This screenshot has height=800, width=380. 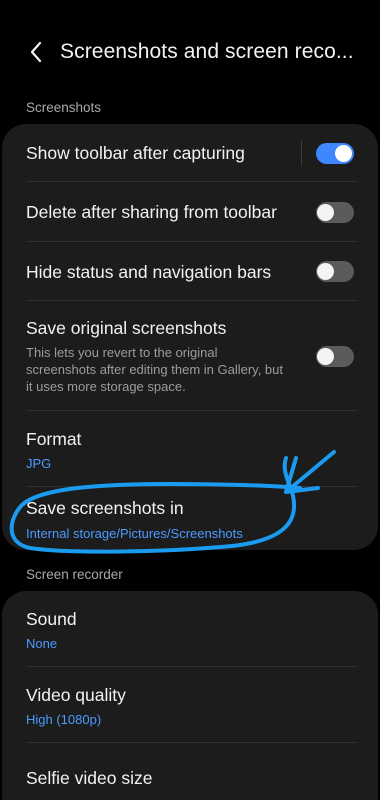 What do you see at coordinates (190, 771) in the screenshot?
I see `setting-selfie-video-size: Selfie video size` at bounding box center [190, 771].